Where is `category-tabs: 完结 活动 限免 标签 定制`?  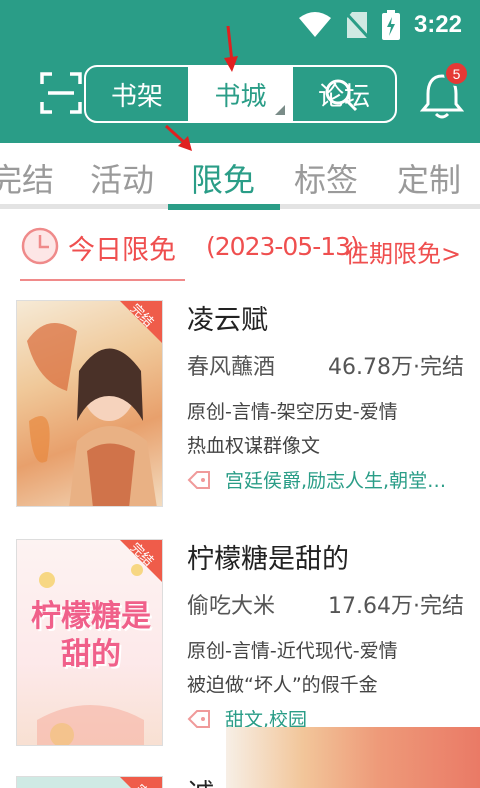
category-tabs: 完结 活动 限免 标签 定制 is located at coordinates (240, 176).